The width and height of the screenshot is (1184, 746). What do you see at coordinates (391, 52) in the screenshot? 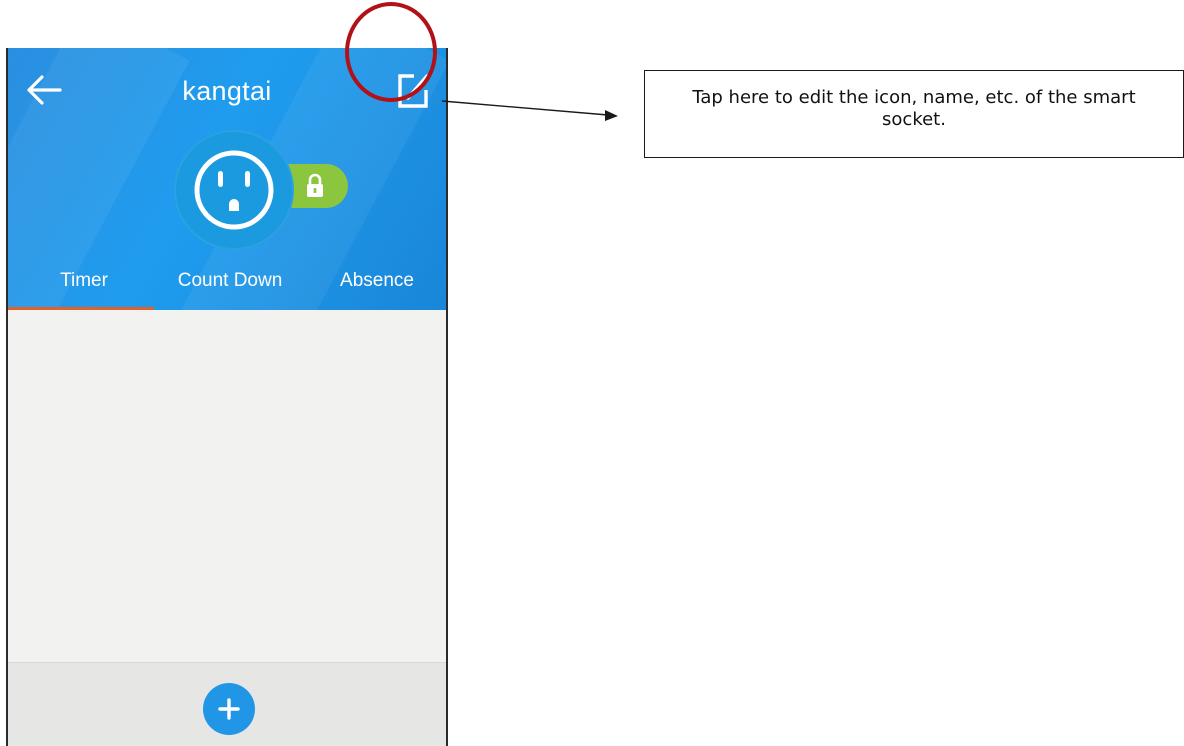
I see `highlight-circle` at bounding box center [391, 52].